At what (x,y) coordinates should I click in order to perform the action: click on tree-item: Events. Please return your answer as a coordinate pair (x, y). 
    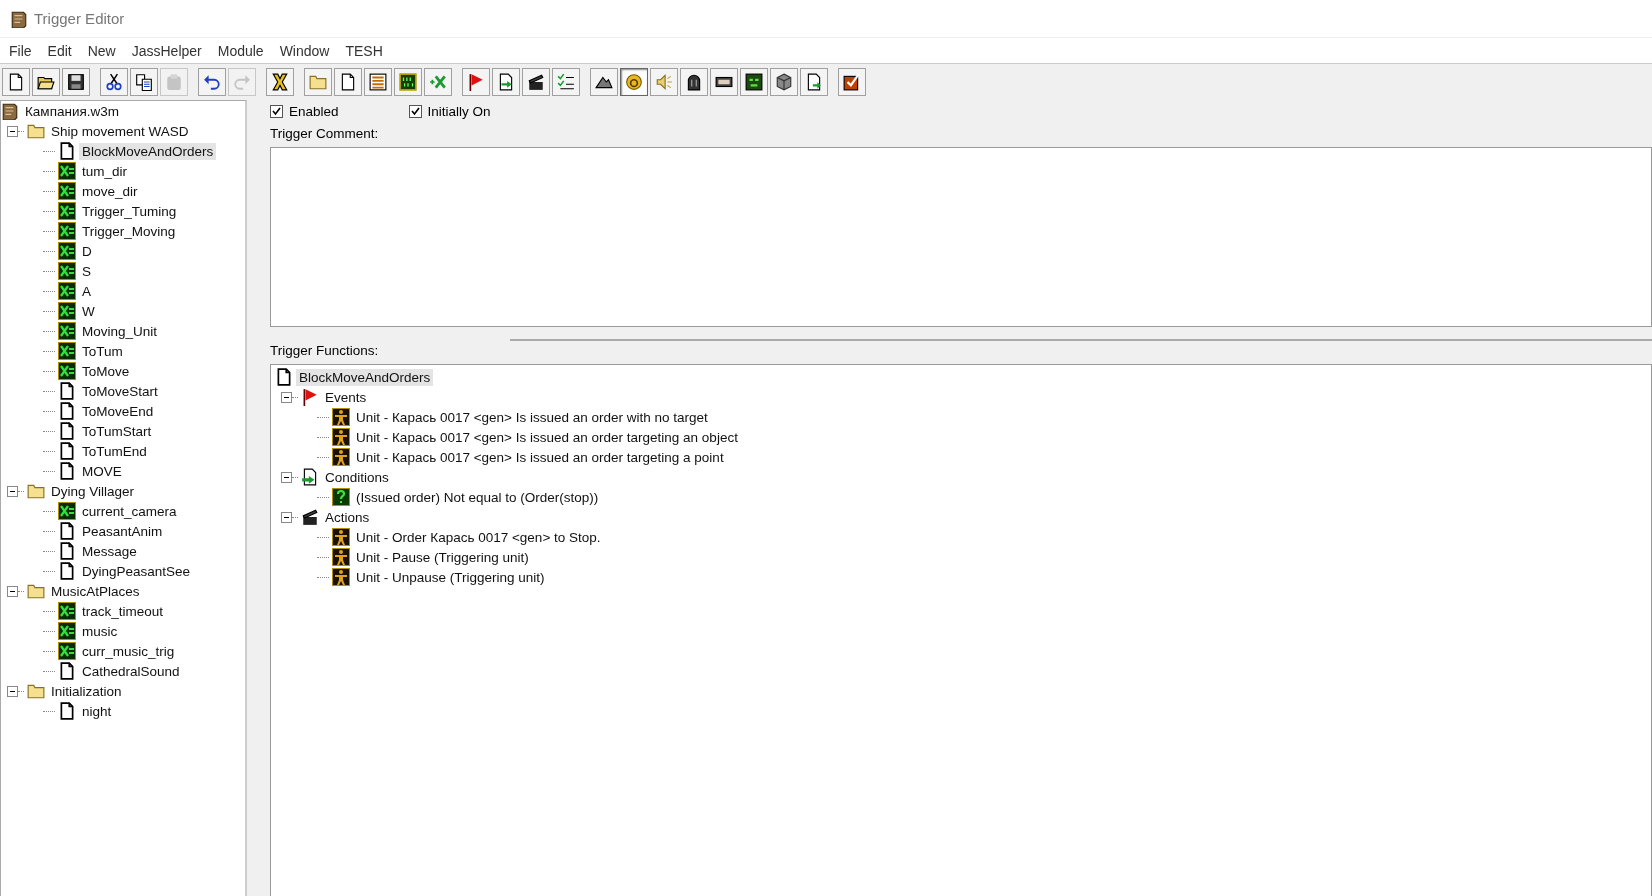
    Looking at the image, I should click on (346, 397).